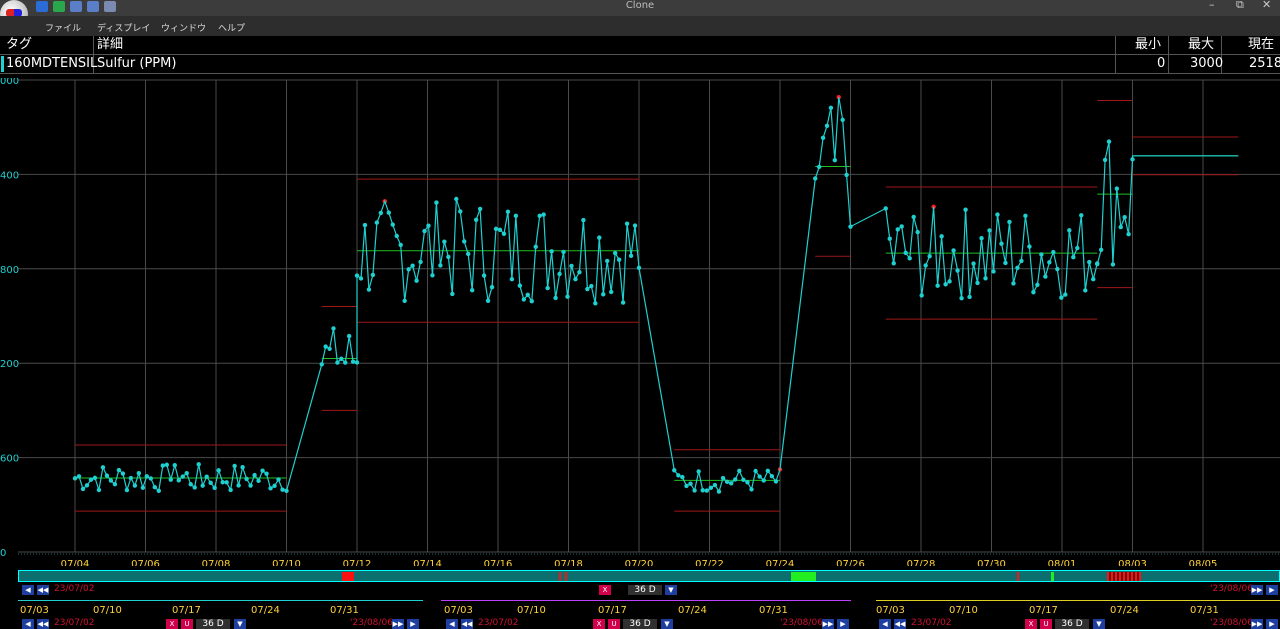 The height and width of the screenshot is (629, 1280). I want to click on header-tag: タグ, so click(19, 44).